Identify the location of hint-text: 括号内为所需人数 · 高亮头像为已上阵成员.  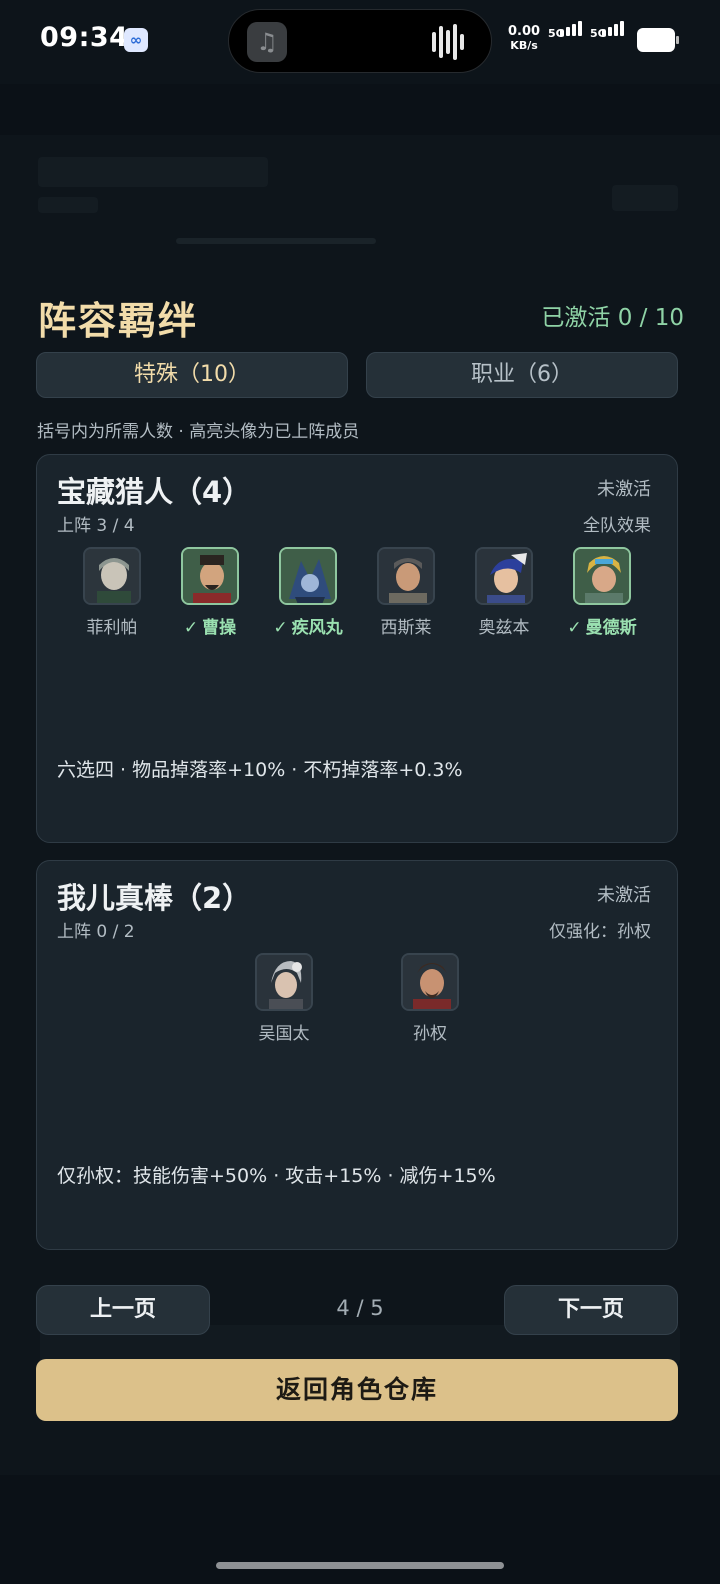
(198, 432).